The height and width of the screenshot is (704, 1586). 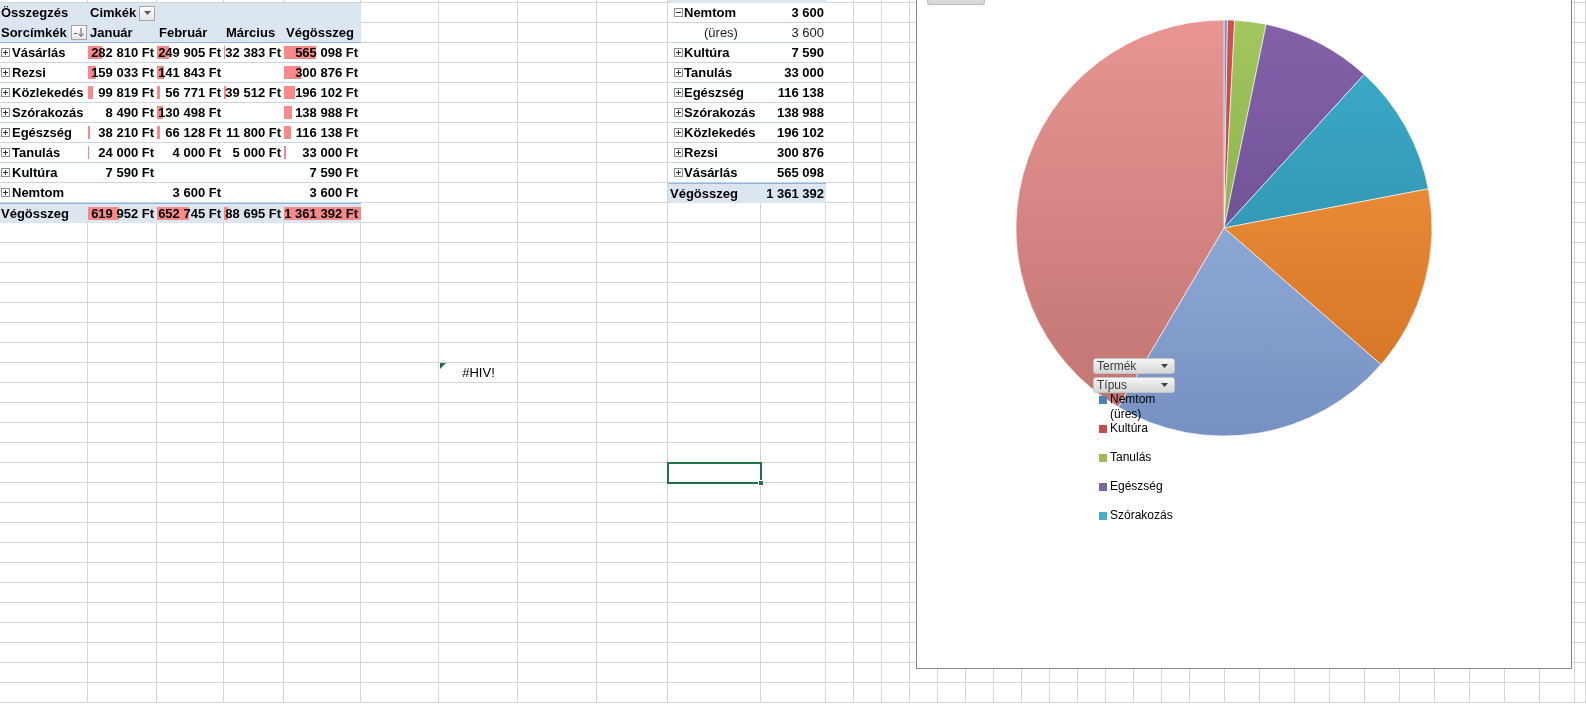 I want to click on field-label: Cimkék, so click(x=113, y=13).